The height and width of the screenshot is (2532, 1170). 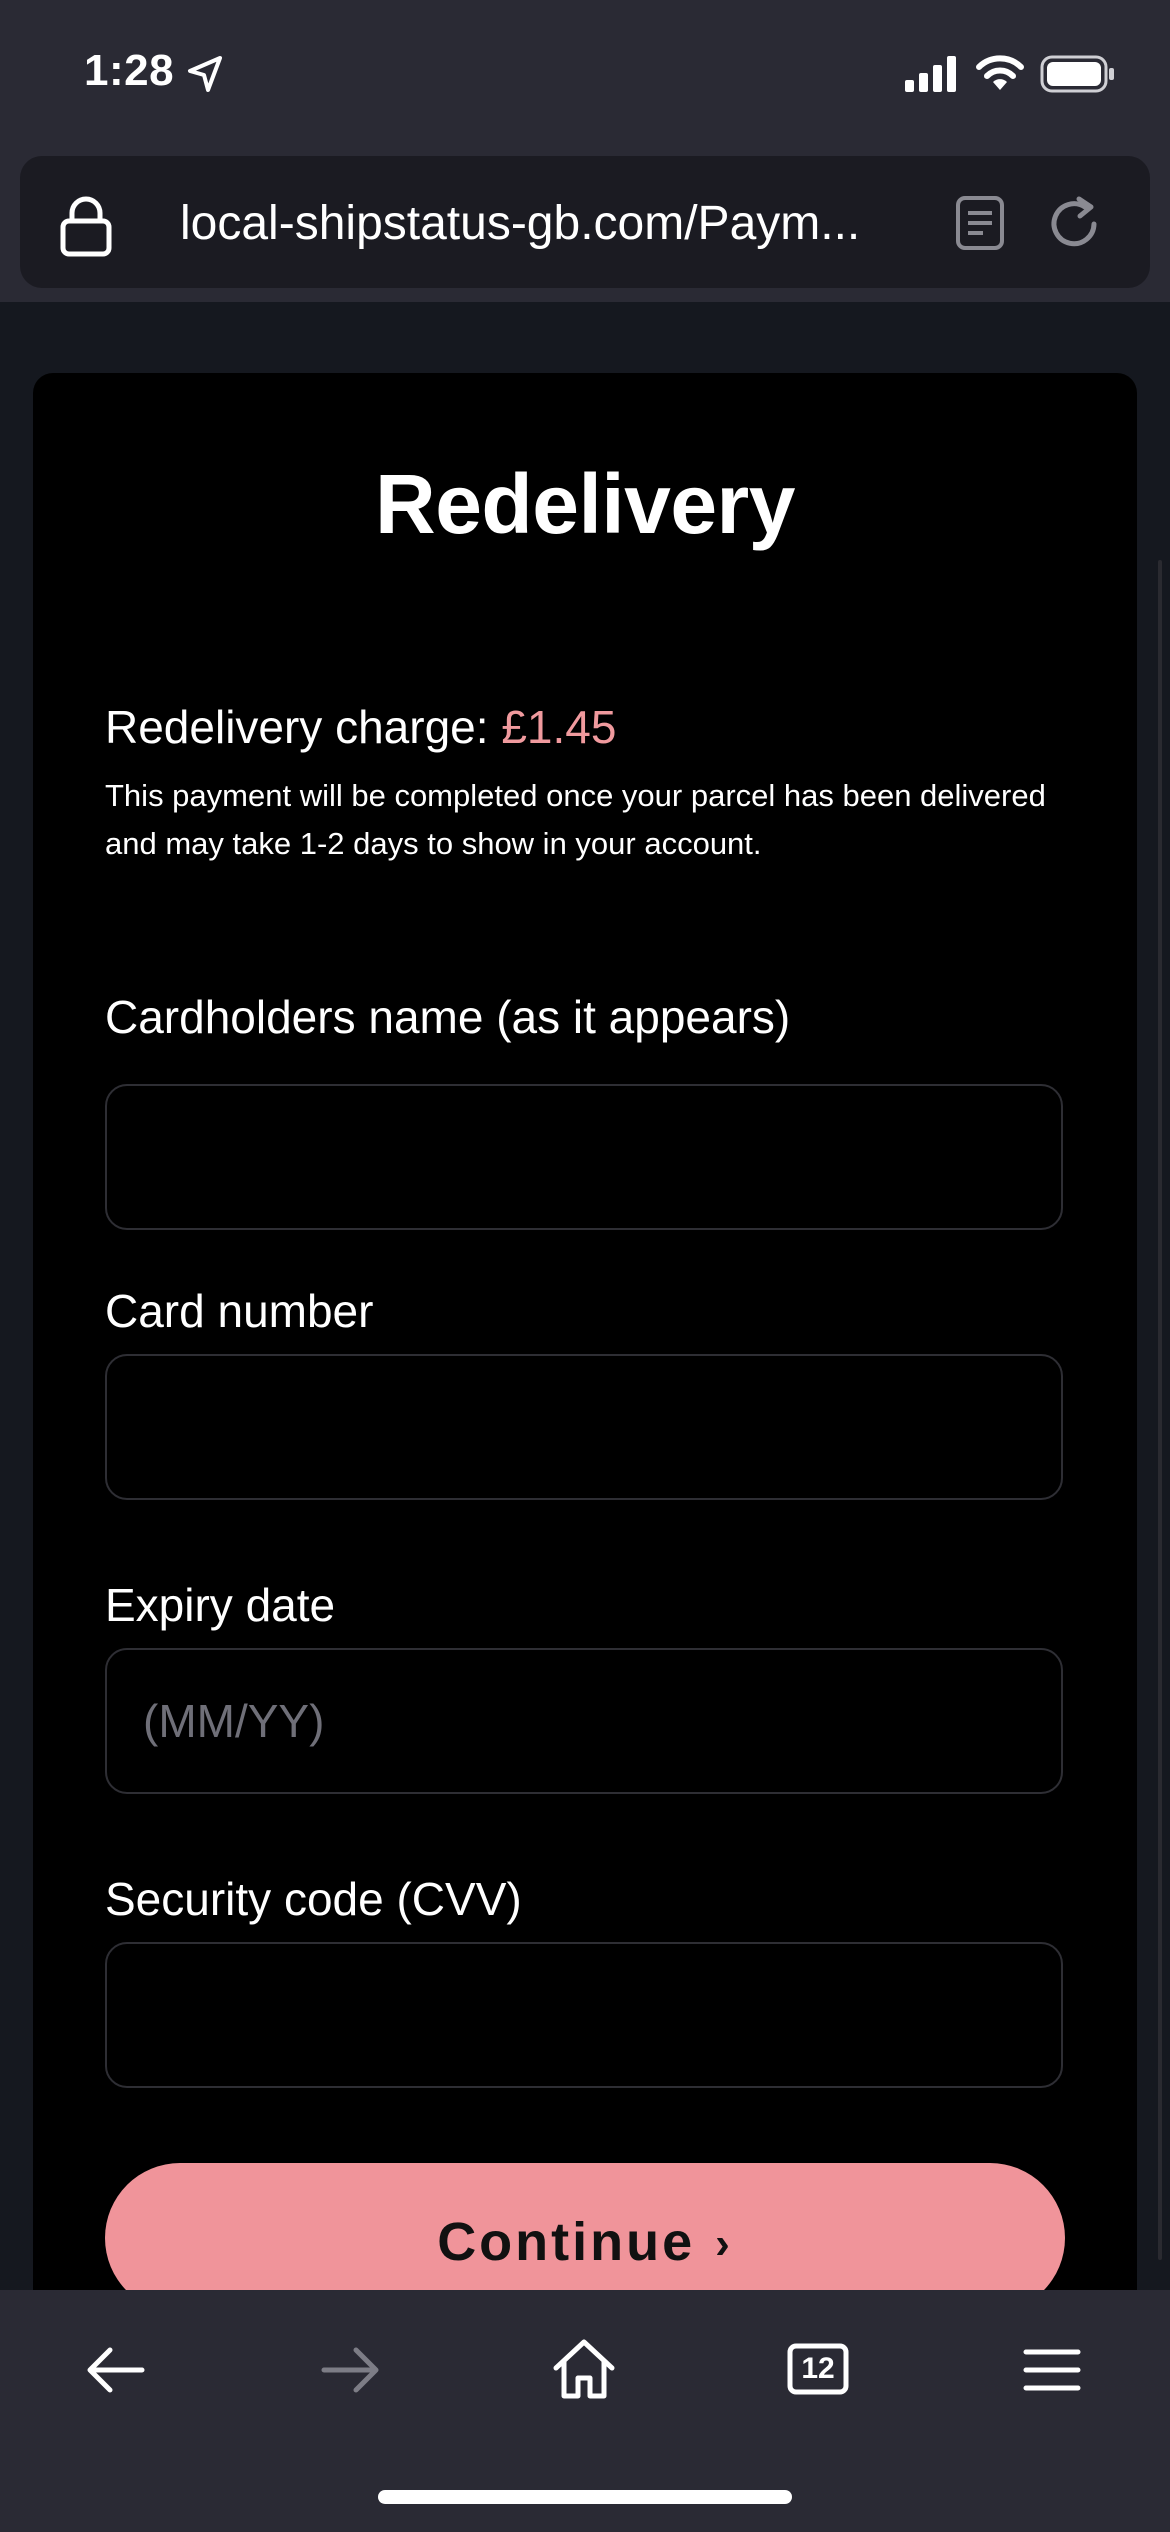 What do you see at coordinates (129, 70) in the screenshot?
I see `status-time: 1:28` at bounding box center [129, 70].